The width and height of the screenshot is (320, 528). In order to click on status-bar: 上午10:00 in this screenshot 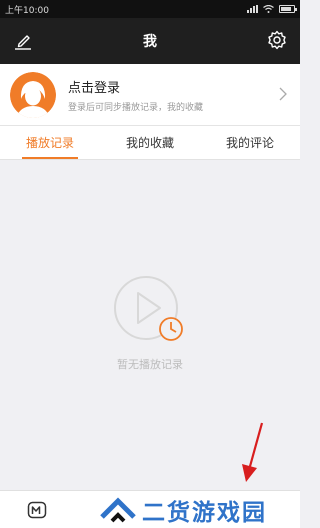, I will do `click(150, 9)`.